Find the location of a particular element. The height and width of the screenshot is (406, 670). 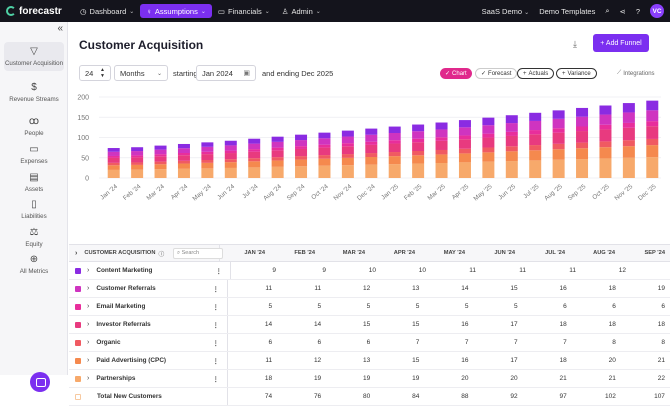

table-row: › Customer Referrals ⋮ 11 11 12 13 14 15 16 18 19 is located at coordinates (369, 289).